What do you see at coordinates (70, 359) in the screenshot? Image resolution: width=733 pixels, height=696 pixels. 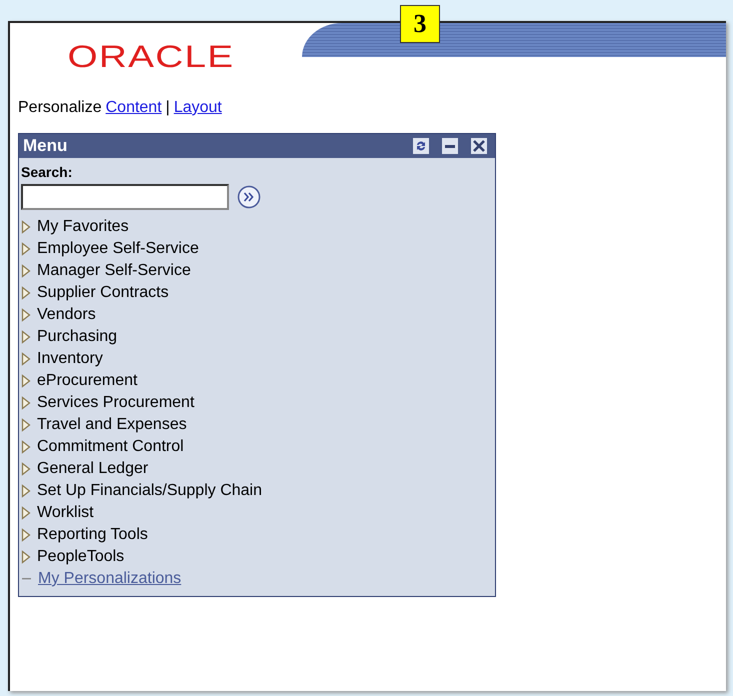 I see `menu-folder-item: Inventory` at bounding box center [70, 359].